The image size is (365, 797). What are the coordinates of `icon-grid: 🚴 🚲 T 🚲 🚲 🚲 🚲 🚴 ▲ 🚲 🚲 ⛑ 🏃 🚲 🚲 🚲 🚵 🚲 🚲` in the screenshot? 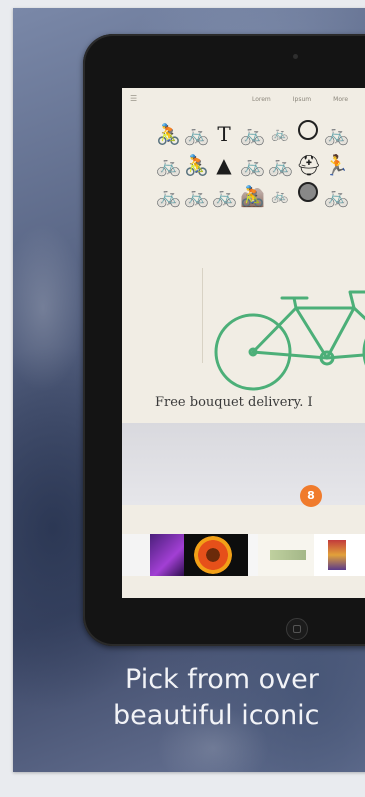 It's located at (260, 166).